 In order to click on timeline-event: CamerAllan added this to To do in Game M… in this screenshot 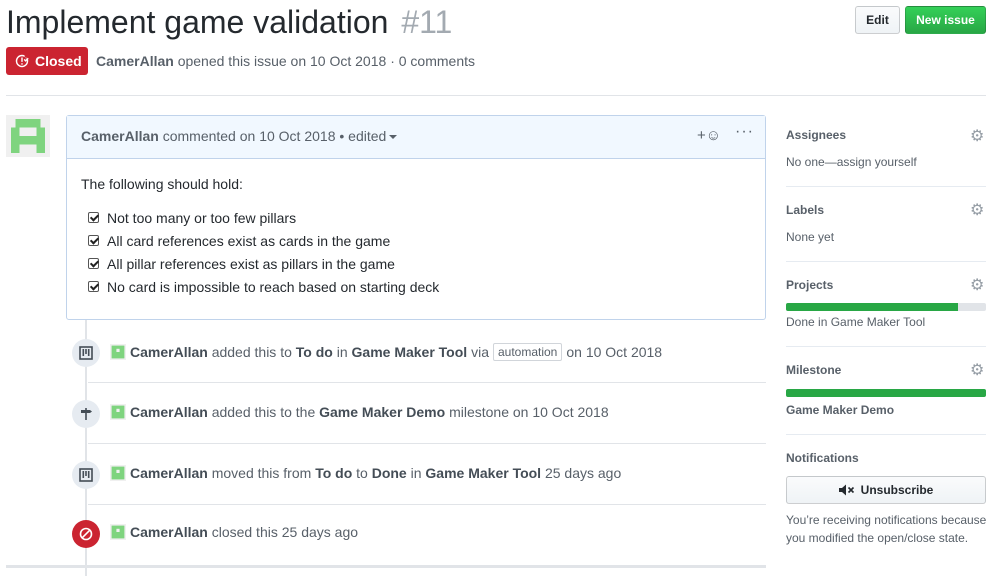, I will do `click(419, 369)`.